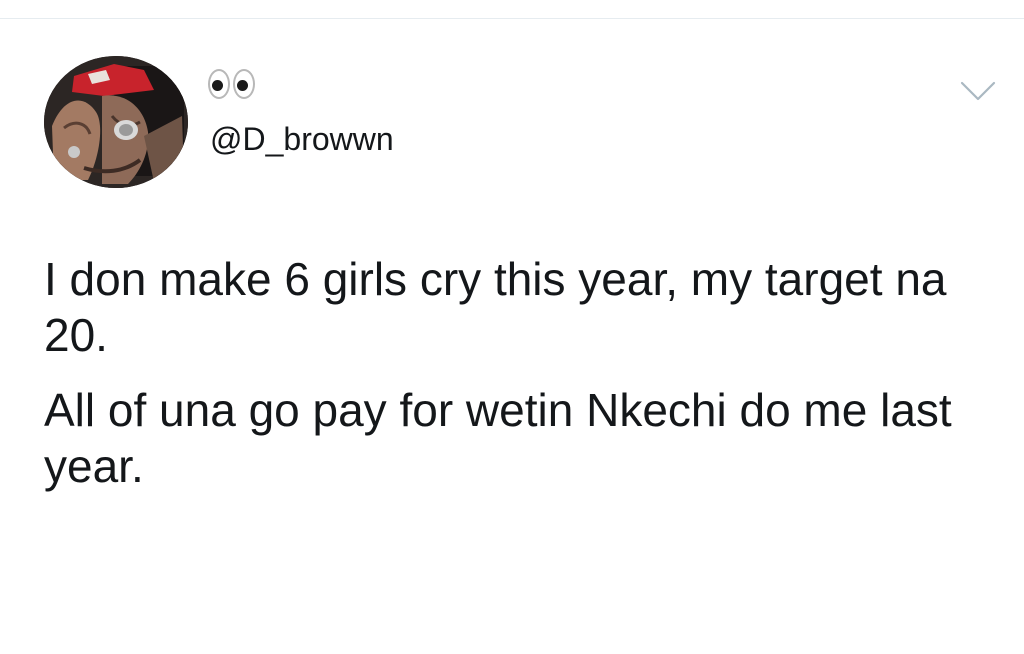 Image resolution: width=1024 pixels, height=654 pixels. I want to click on avatar, so click(116, 122).